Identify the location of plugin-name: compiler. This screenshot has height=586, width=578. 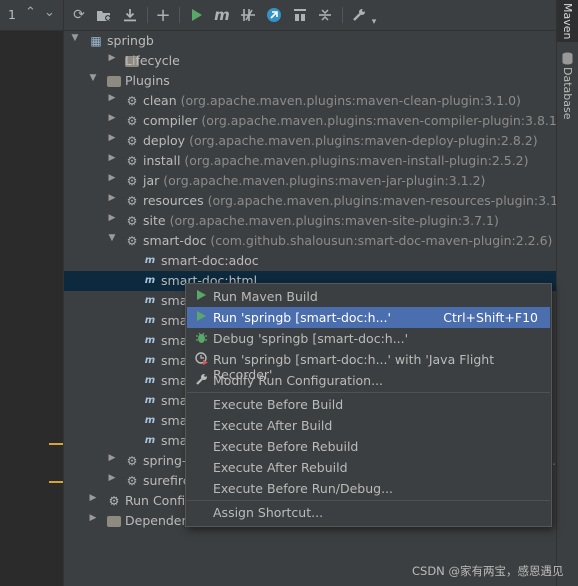
(170, 120).